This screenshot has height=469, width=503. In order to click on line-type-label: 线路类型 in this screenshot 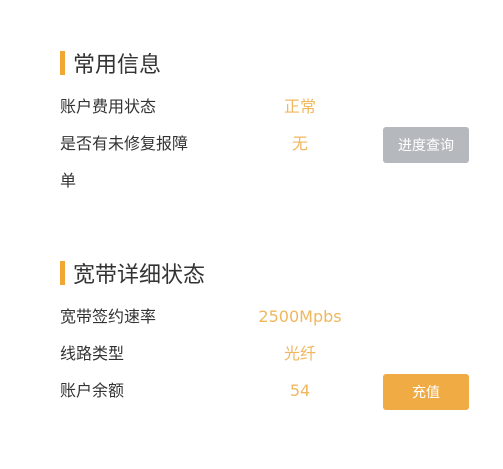, I will do `click(92, 353)`.